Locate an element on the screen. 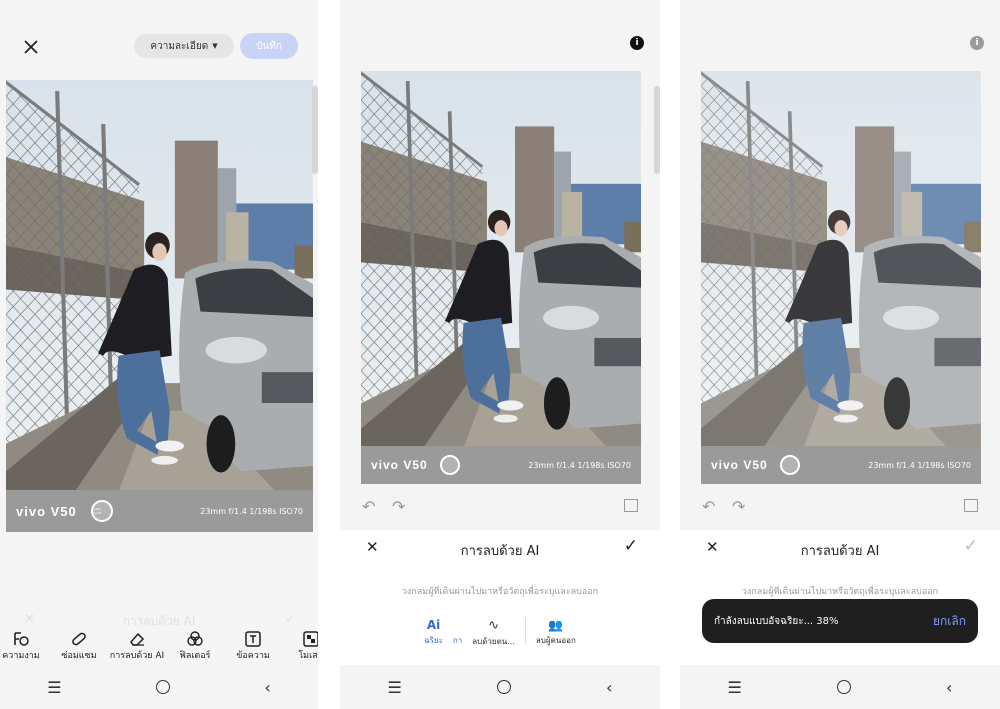  mosaic-icon is located at coordinates (310, 639).